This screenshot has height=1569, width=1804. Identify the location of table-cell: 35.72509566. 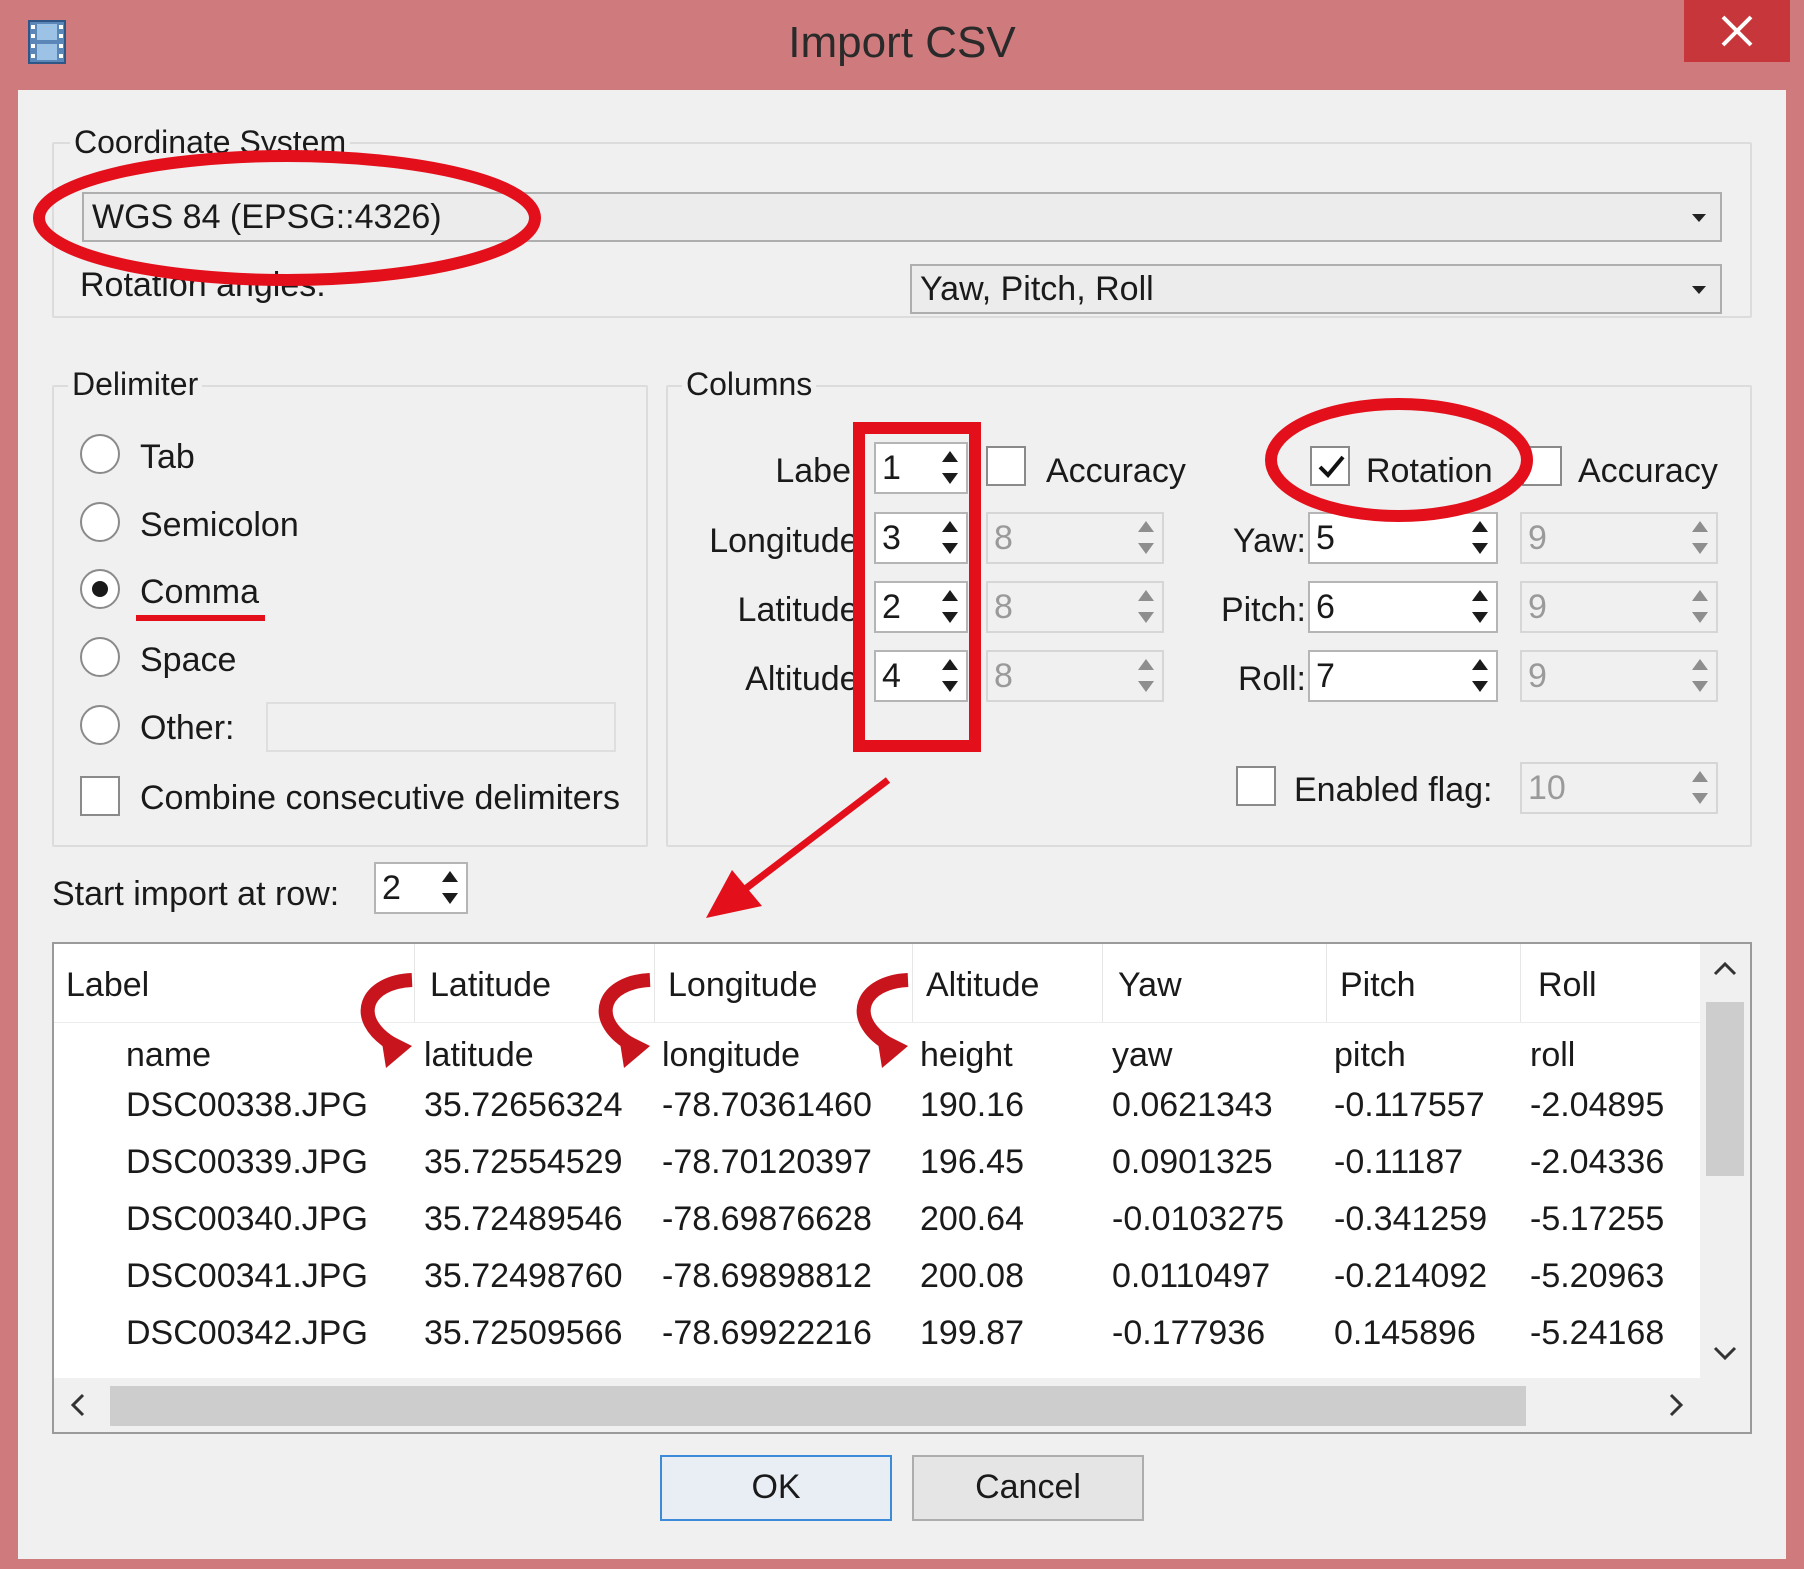
(523, 1333).